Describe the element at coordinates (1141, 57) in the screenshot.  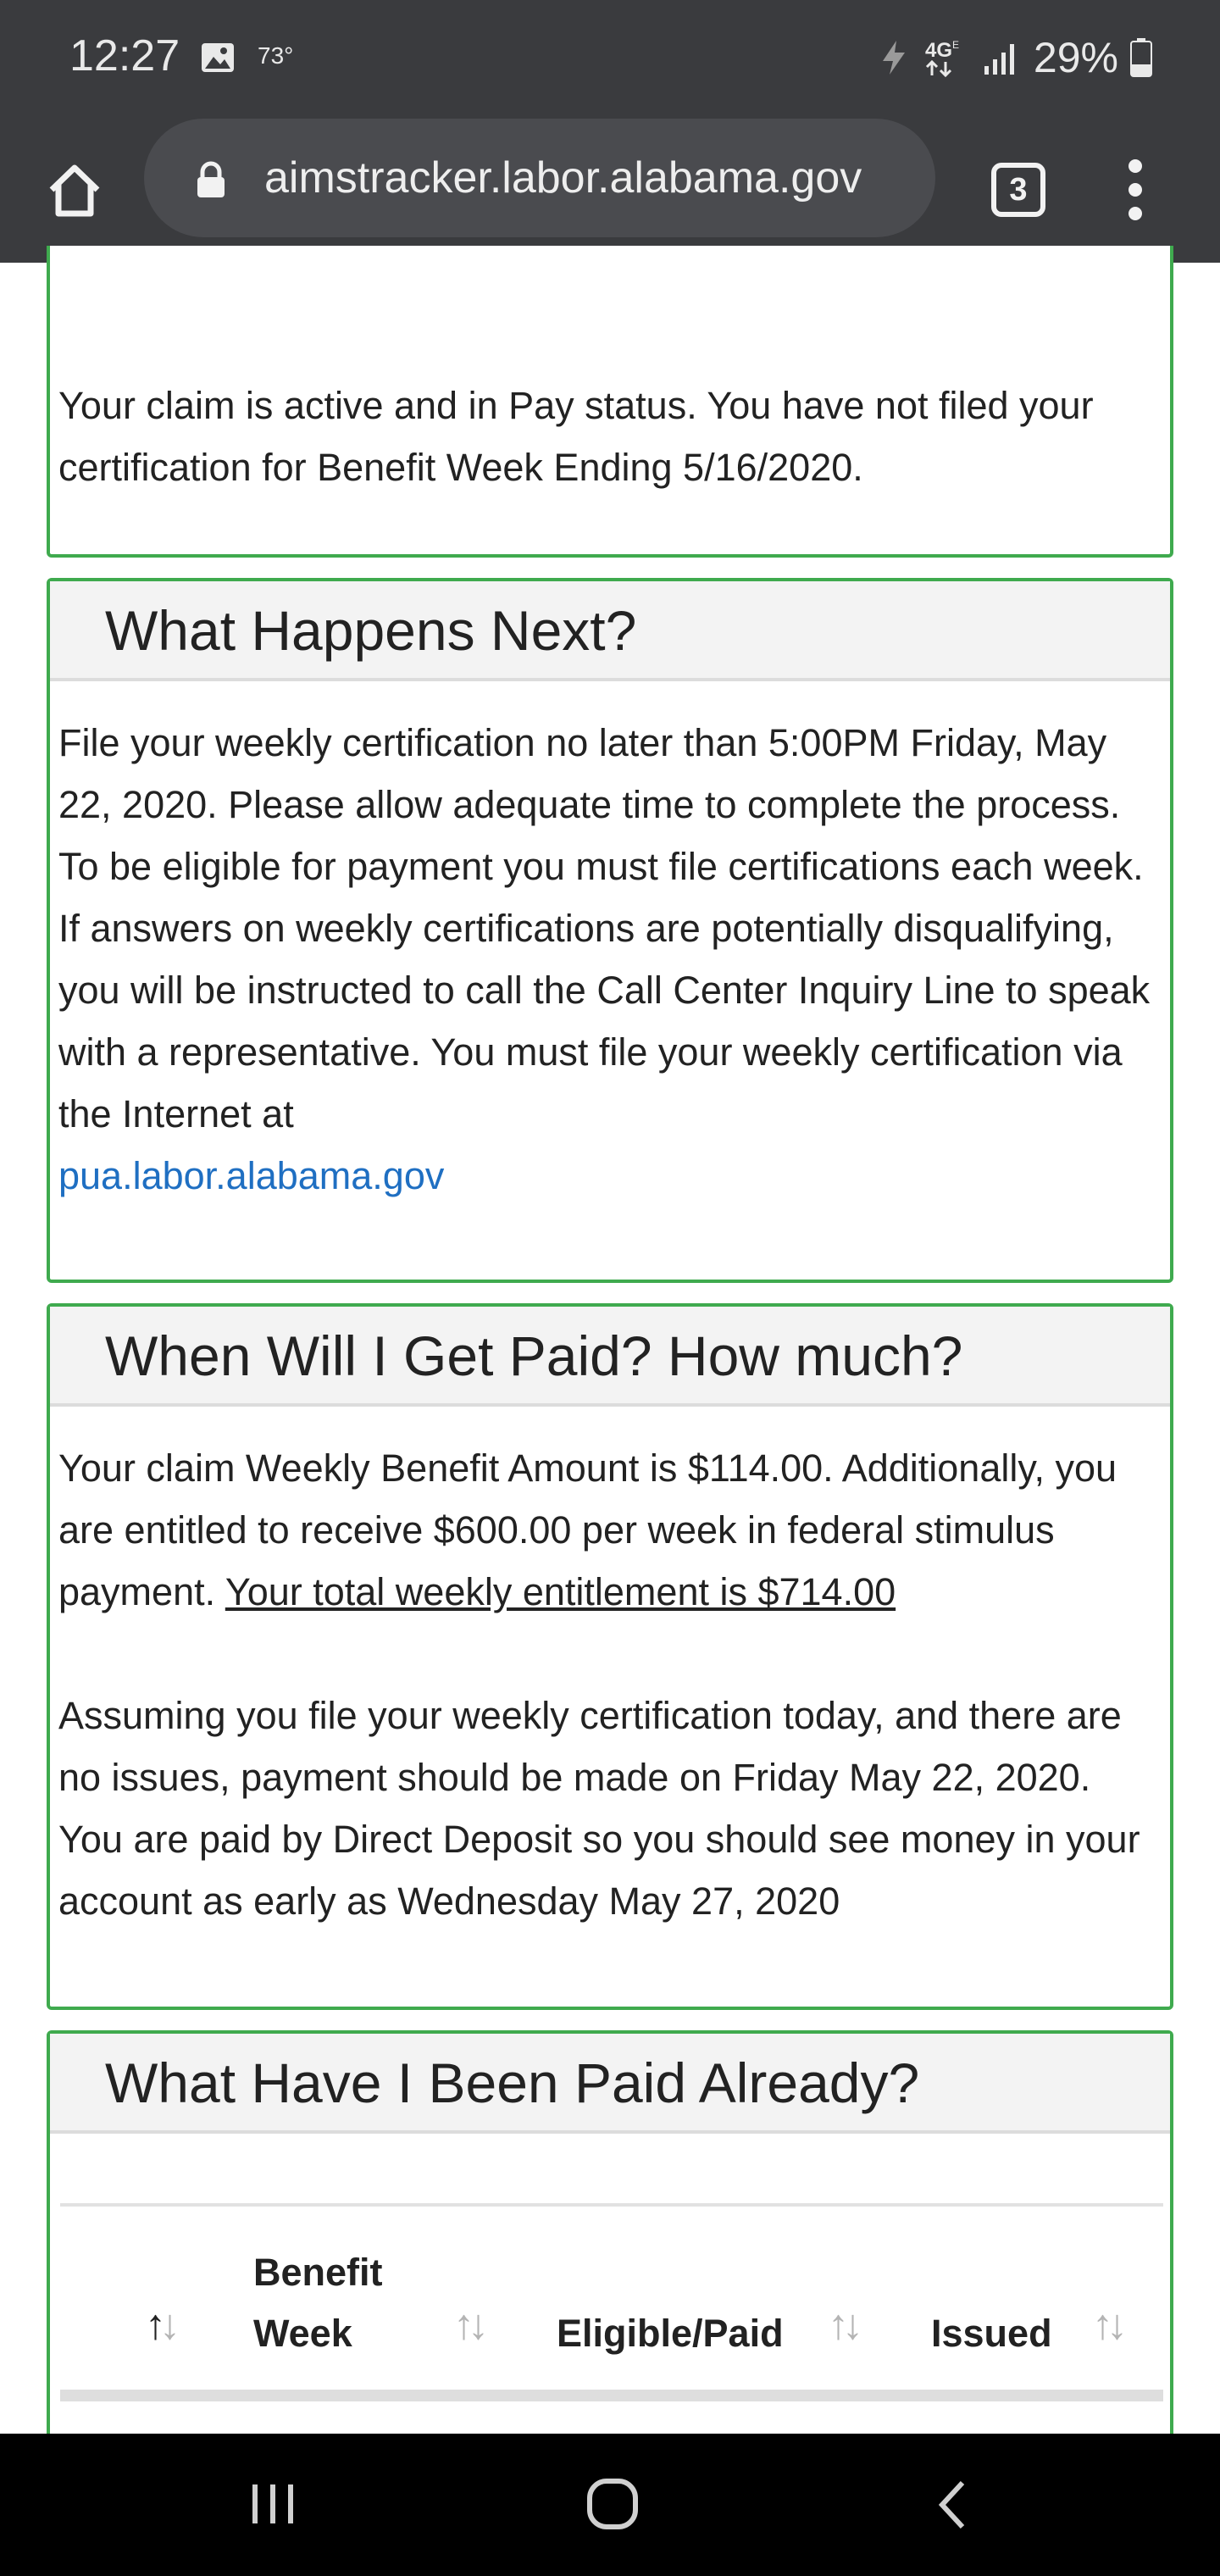
I see `battery-icon` at that location.